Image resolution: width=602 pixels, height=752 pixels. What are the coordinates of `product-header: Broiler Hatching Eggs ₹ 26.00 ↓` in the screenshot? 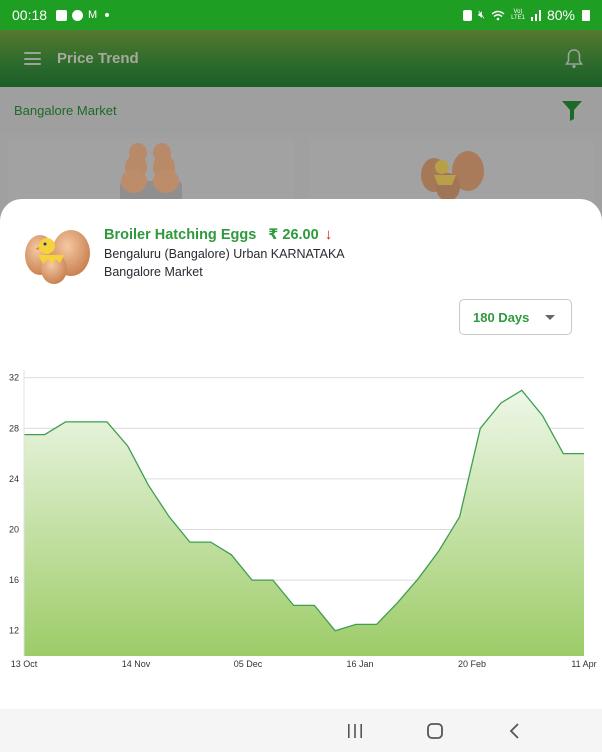 It's located at (218, 234).